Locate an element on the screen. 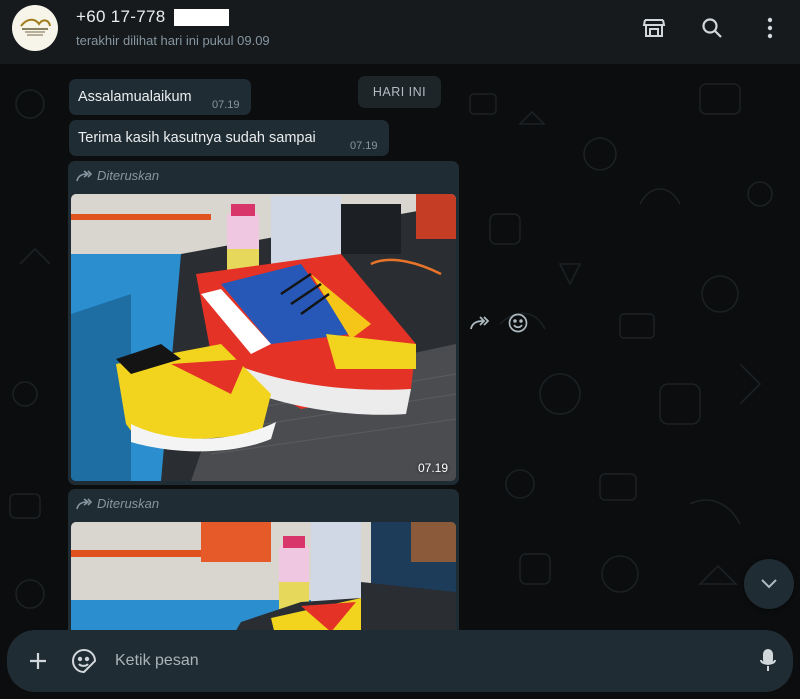 The width and height of the screenshot is (800, 699). menu-icon is located at coordinates (770, 28).